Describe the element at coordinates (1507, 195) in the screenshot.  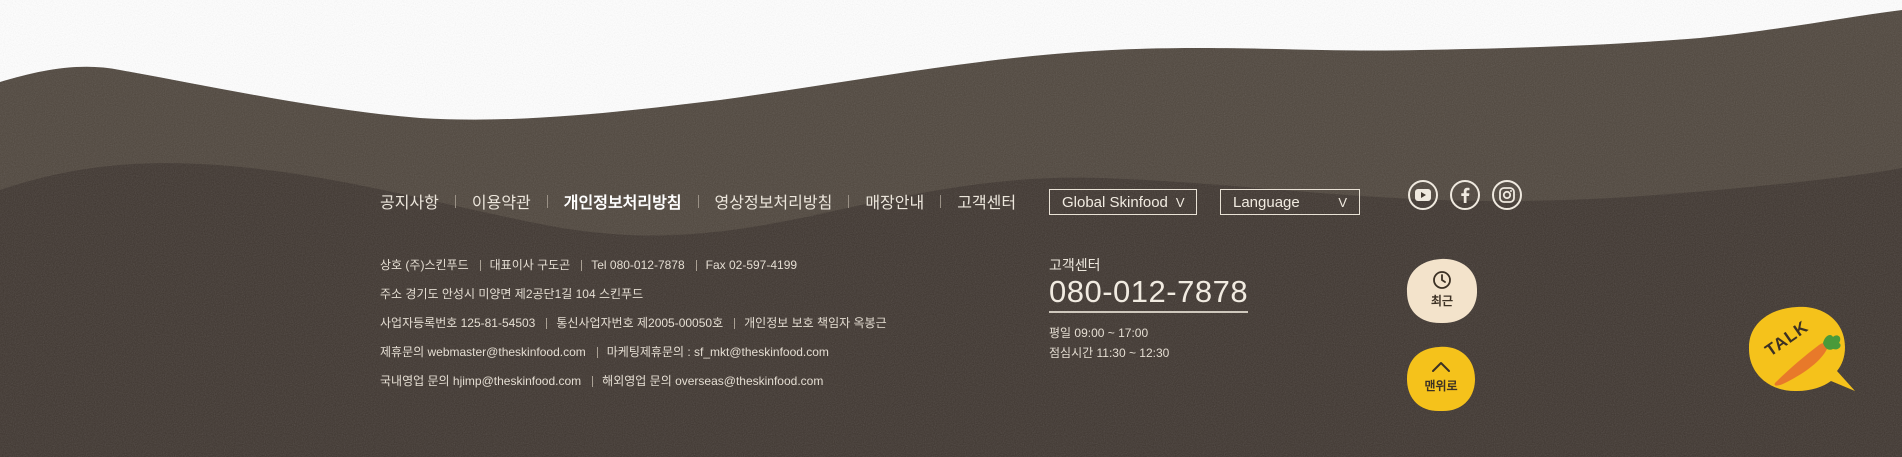
I see `instagram-icon` at that location.